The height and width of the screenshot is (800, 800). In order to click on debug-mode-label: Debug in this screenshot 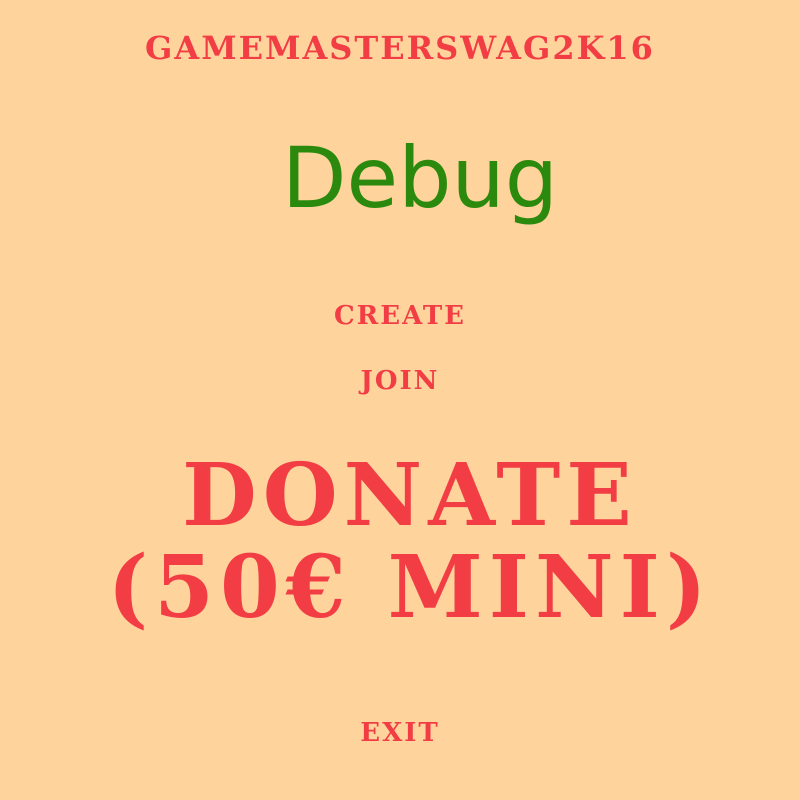, I will do `click(420, 178)`.